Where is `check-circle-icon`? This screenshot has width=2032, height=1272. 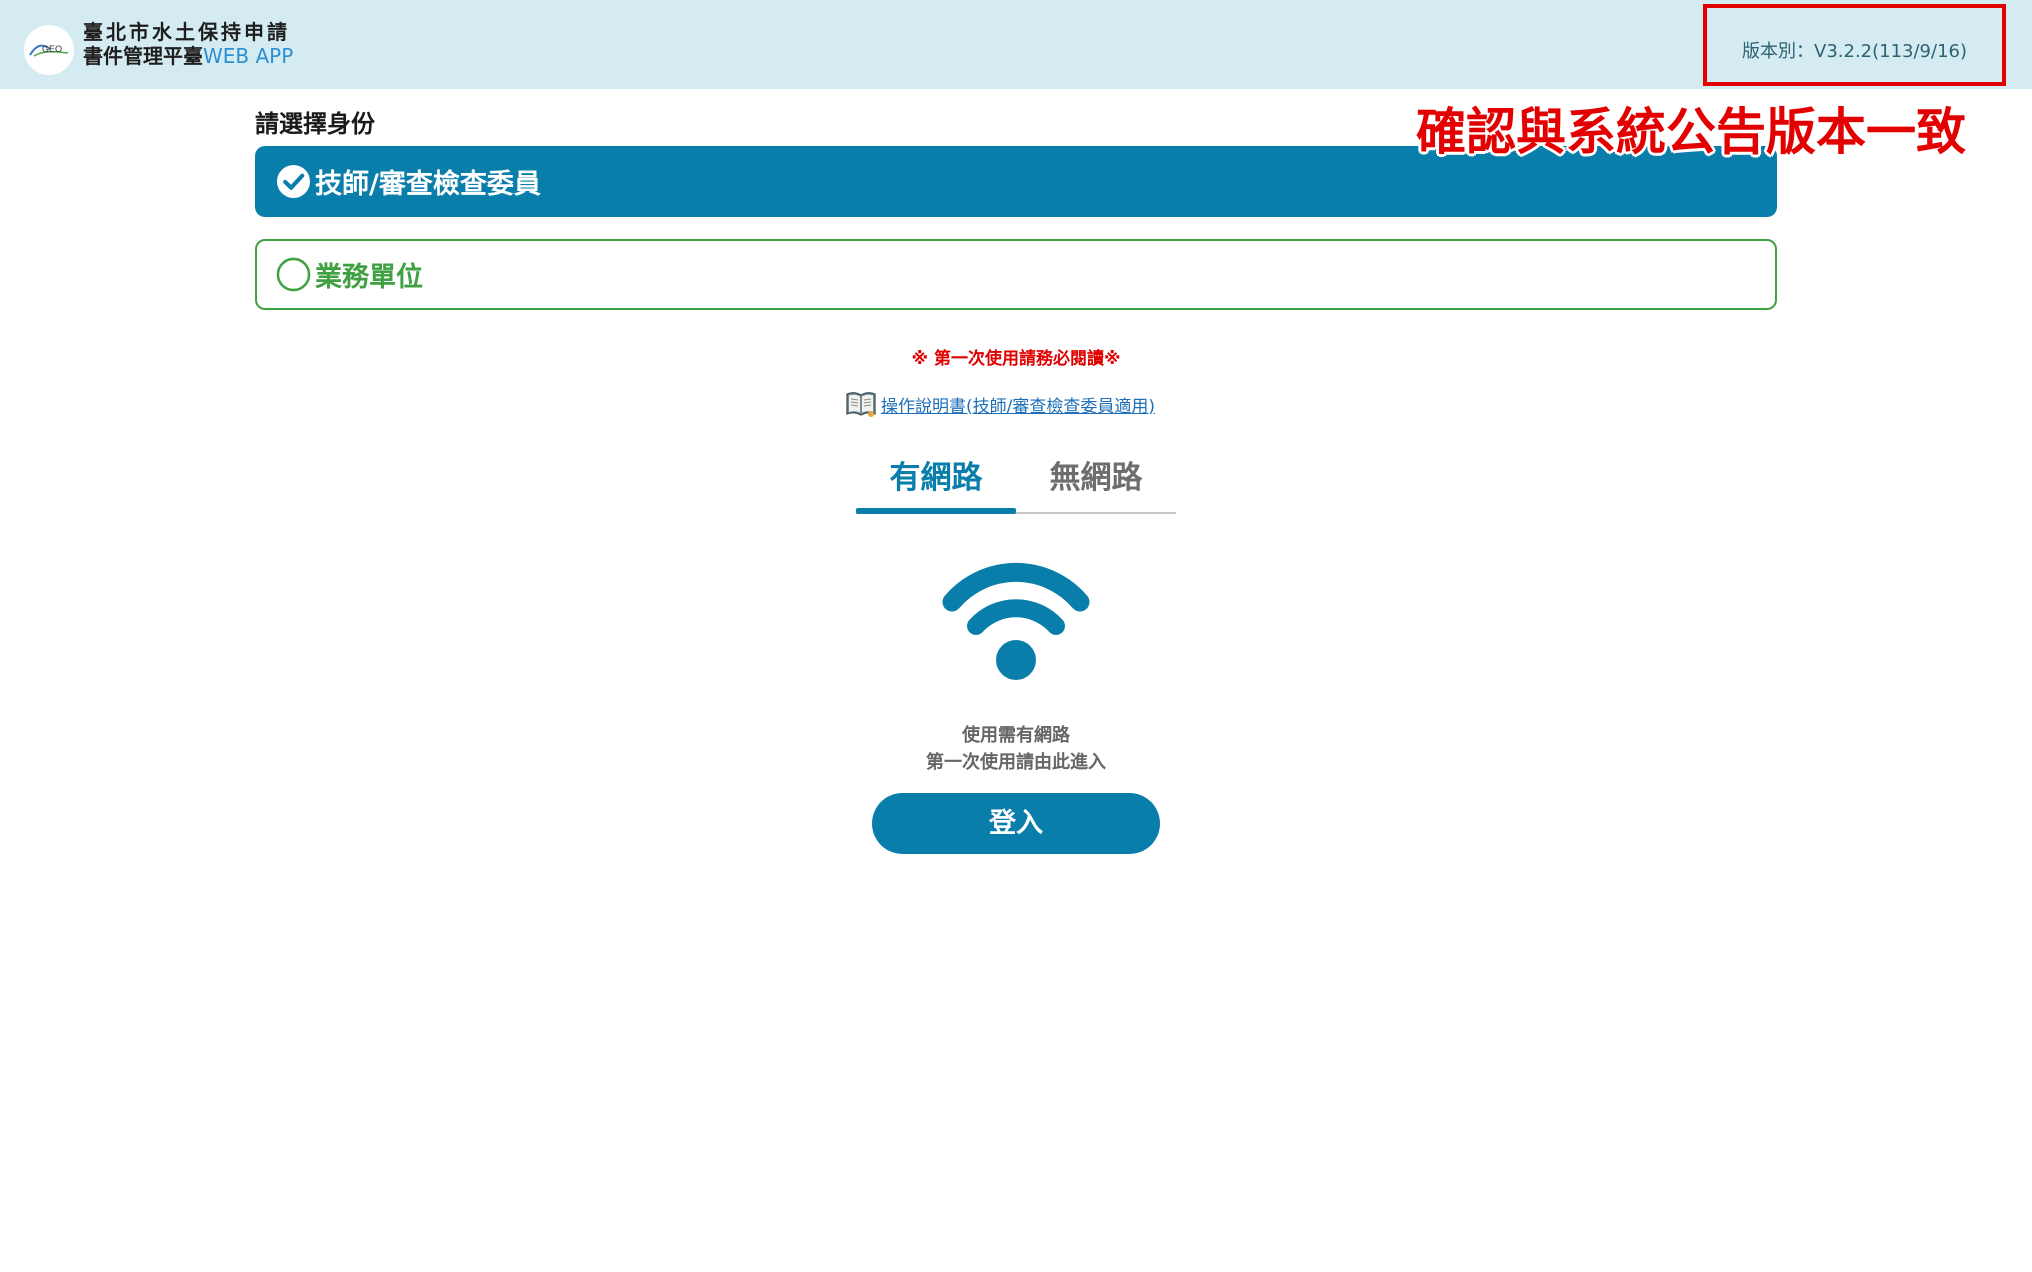 check-circle-icon is located at coordinates (293, 181).